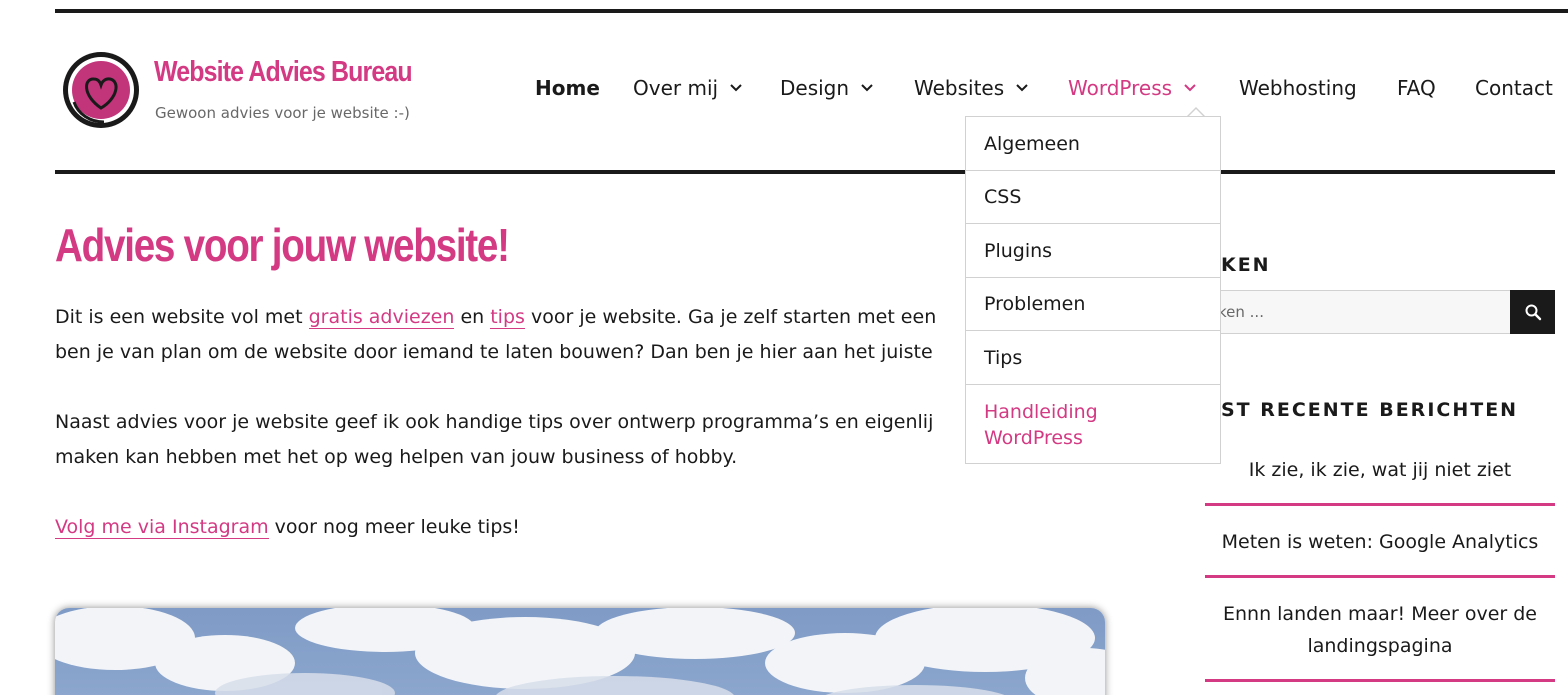 This screenshot has width=1568, height=695. I want to click on submenu-item-plugins: Plugins, so click(1093, 251).